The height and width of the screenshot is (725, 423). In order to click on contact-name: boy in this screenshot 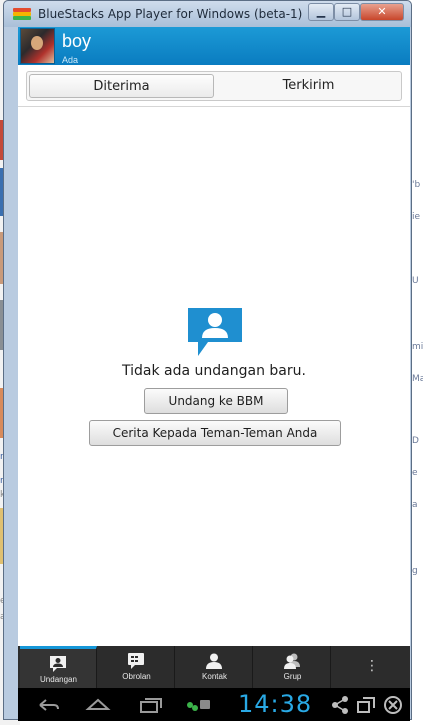, I will do `click(76, 41)`.